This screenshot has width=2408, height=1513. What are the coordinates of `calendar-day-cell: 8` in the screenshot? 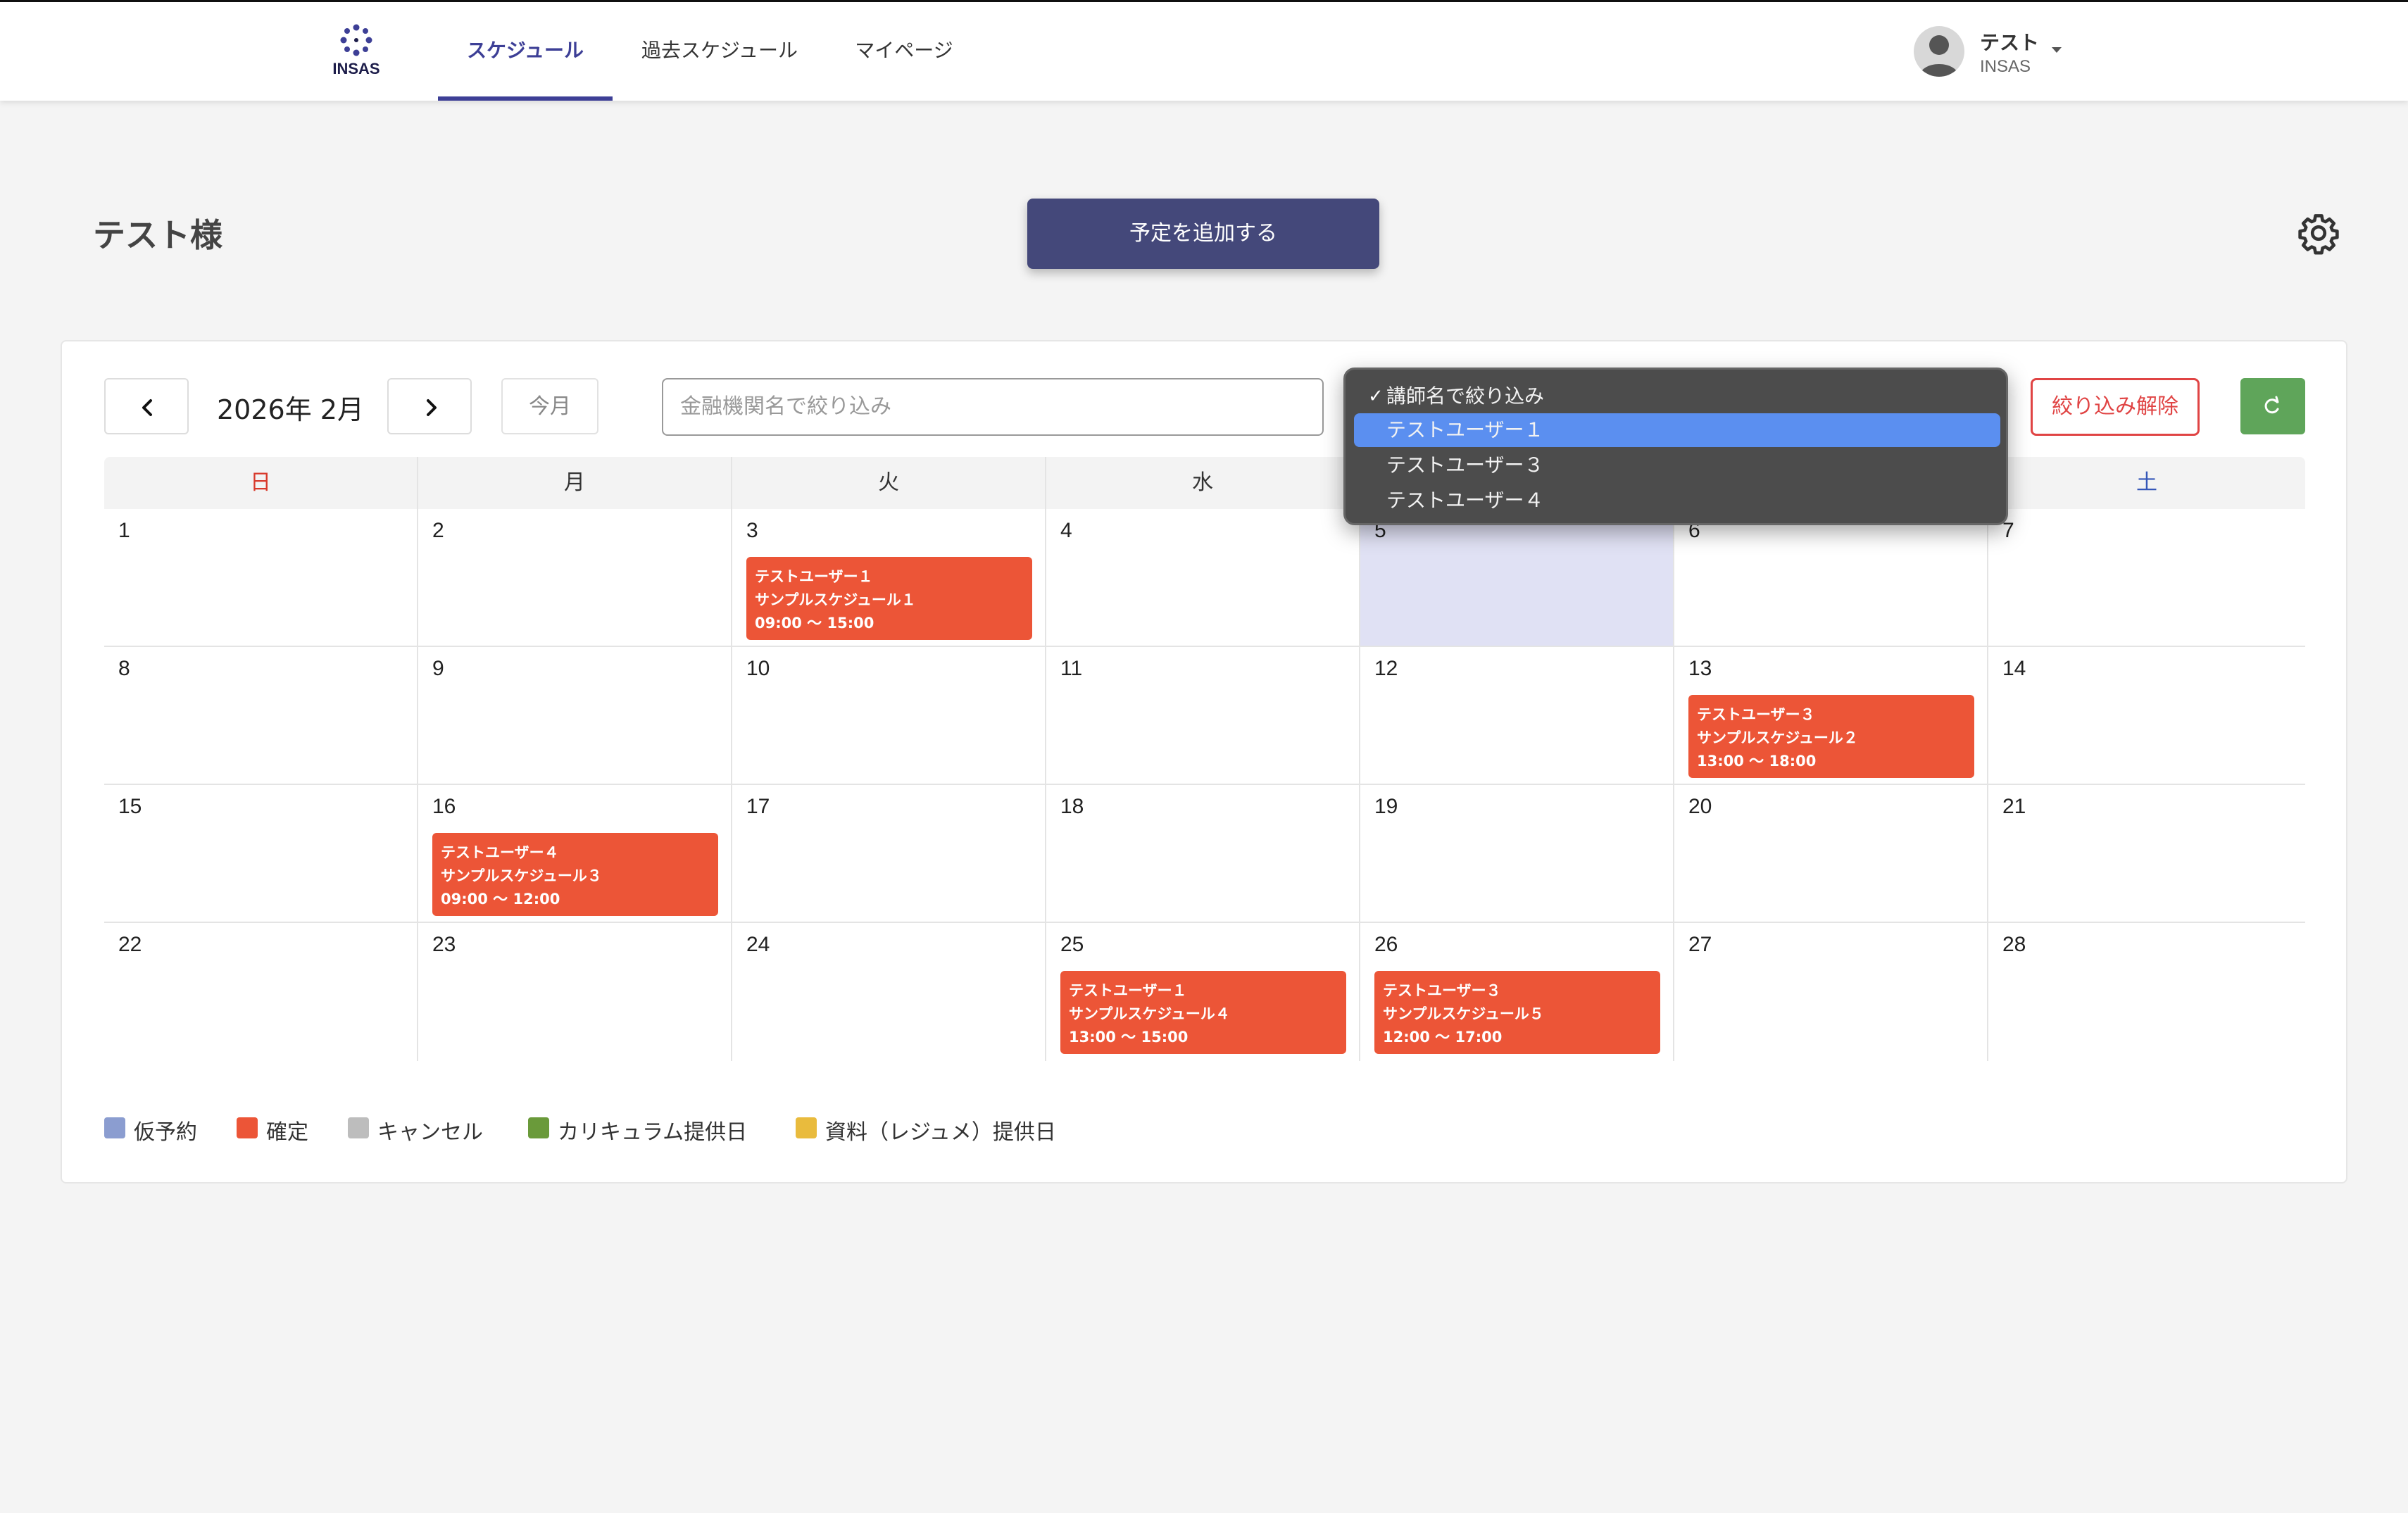 It's located at (261, 716).